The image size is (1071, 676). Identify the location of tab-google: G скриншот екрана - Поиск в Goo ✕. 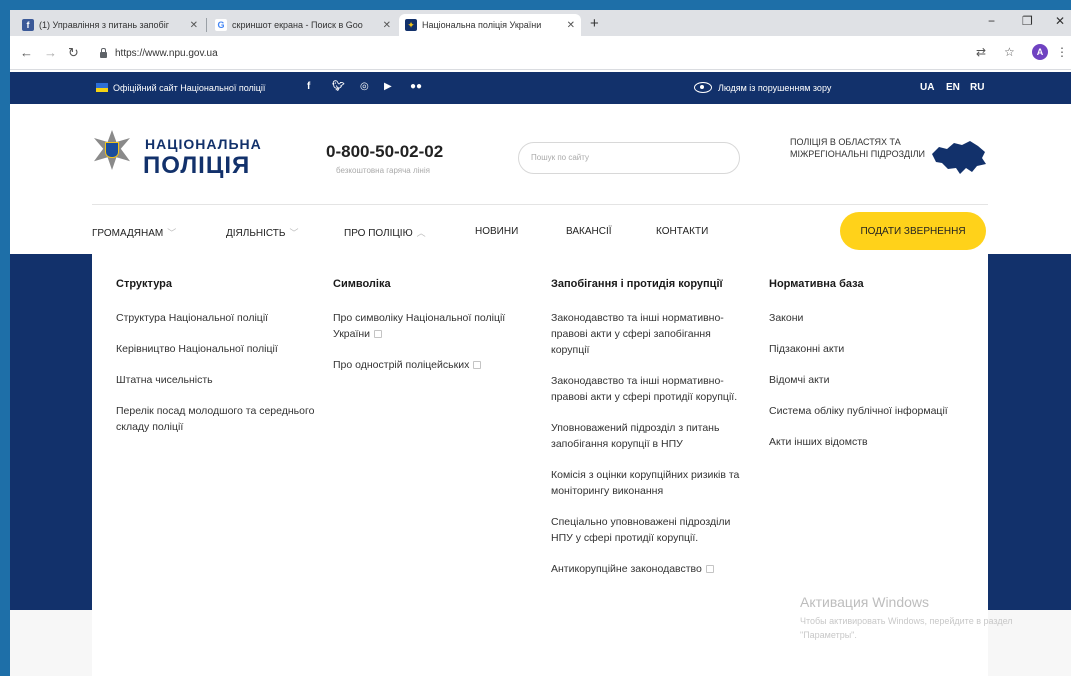
(303, 25).